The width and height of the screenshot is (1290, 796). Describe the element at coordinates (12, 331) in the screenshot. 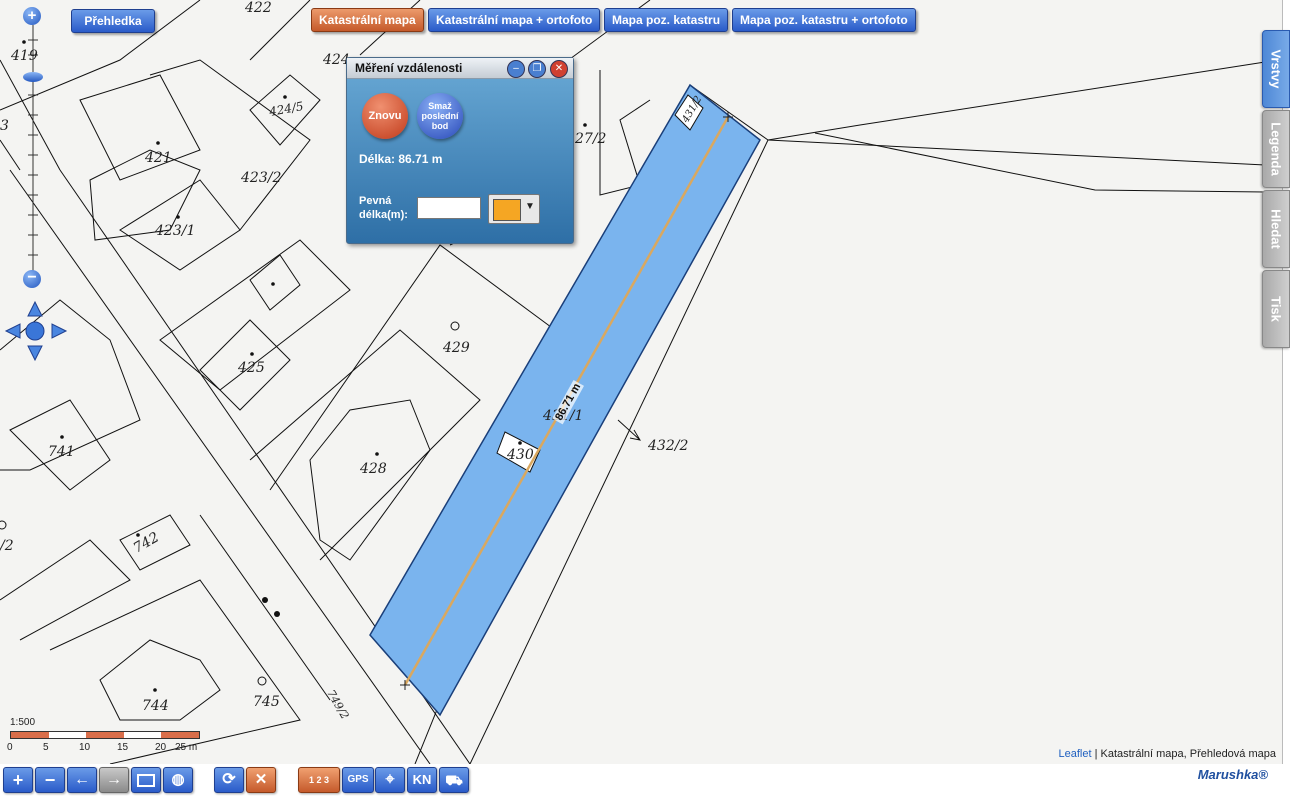

I see `pan-left-icon` at that location.